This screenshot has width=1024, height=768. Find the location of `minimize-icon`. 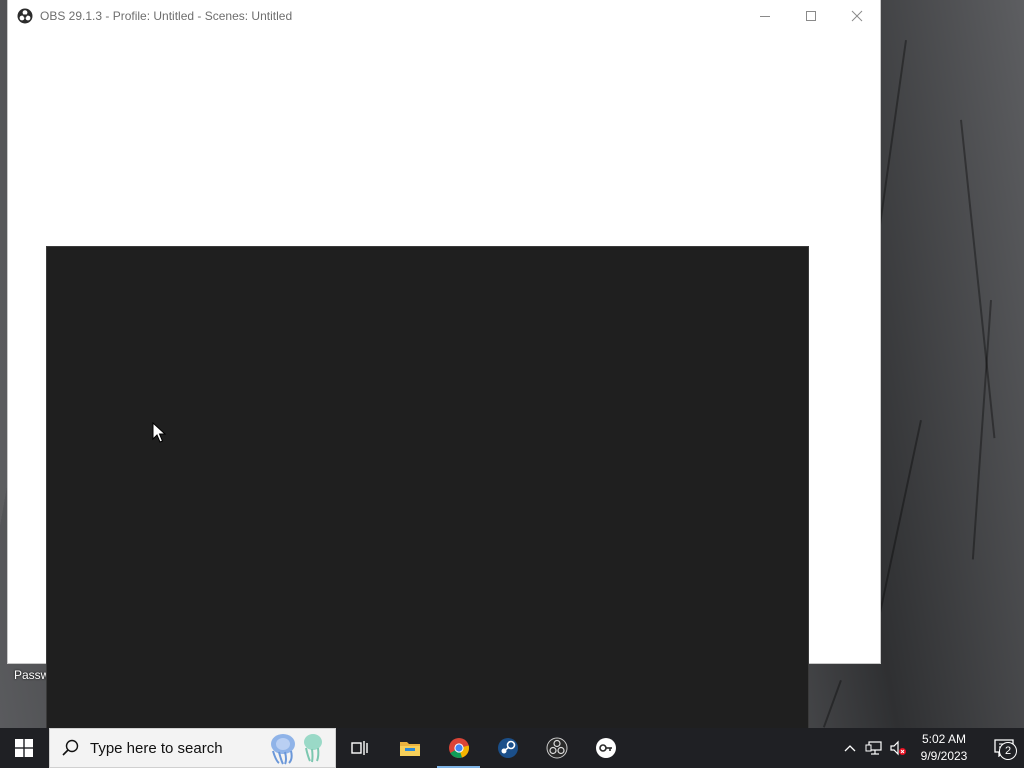

minimize-icon is located at coordinates (765, 16).